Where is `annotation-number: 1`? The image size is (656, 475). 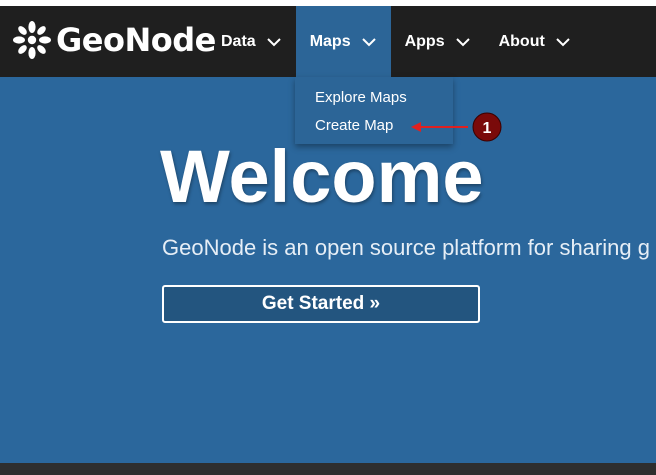
annotation-number: 1 is located at coordinates (487, 128).